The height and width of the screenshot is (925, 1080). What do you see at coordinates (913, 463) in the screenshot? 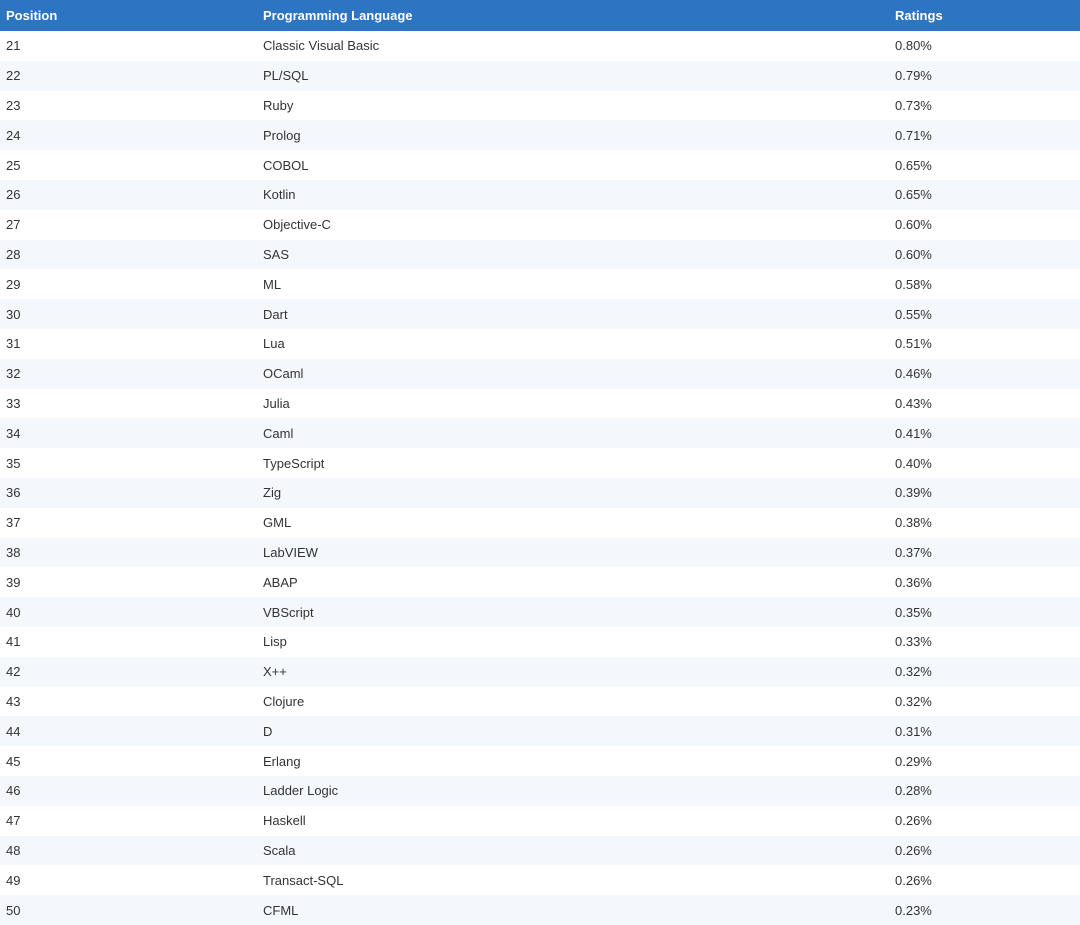
I see `rating-cell: 0.40%` at bounding box center [913, 463].